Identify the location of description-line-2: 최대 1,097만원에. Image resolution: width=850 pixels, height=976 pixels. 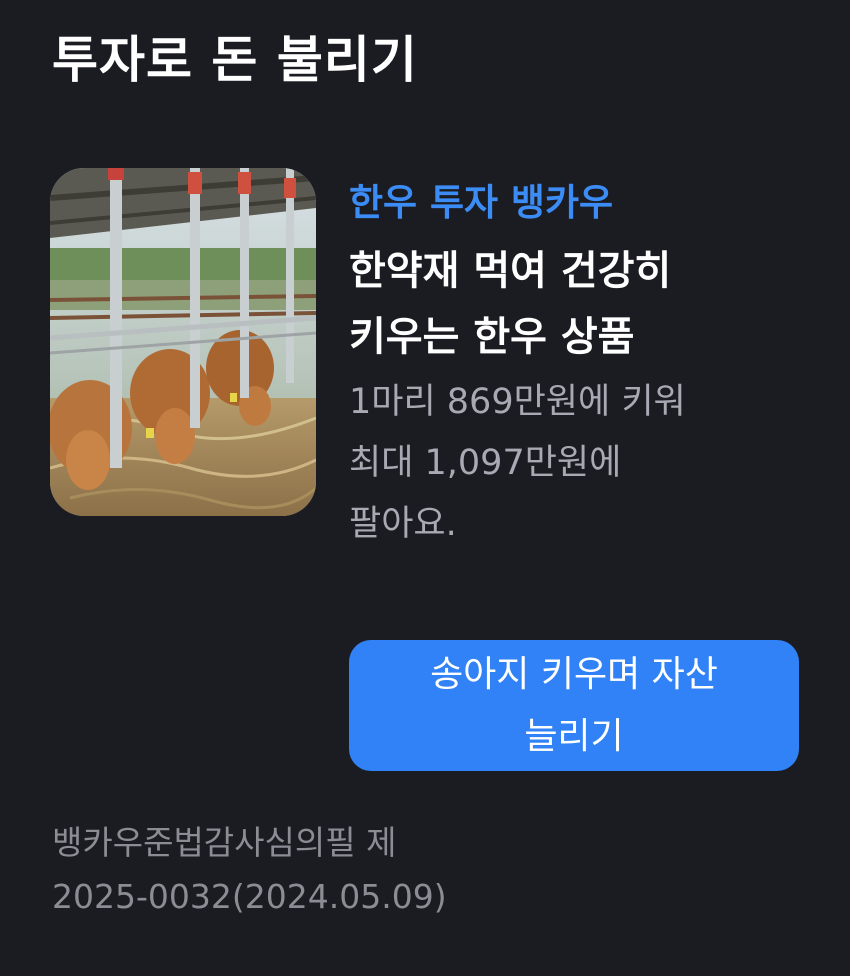
(485, 463).